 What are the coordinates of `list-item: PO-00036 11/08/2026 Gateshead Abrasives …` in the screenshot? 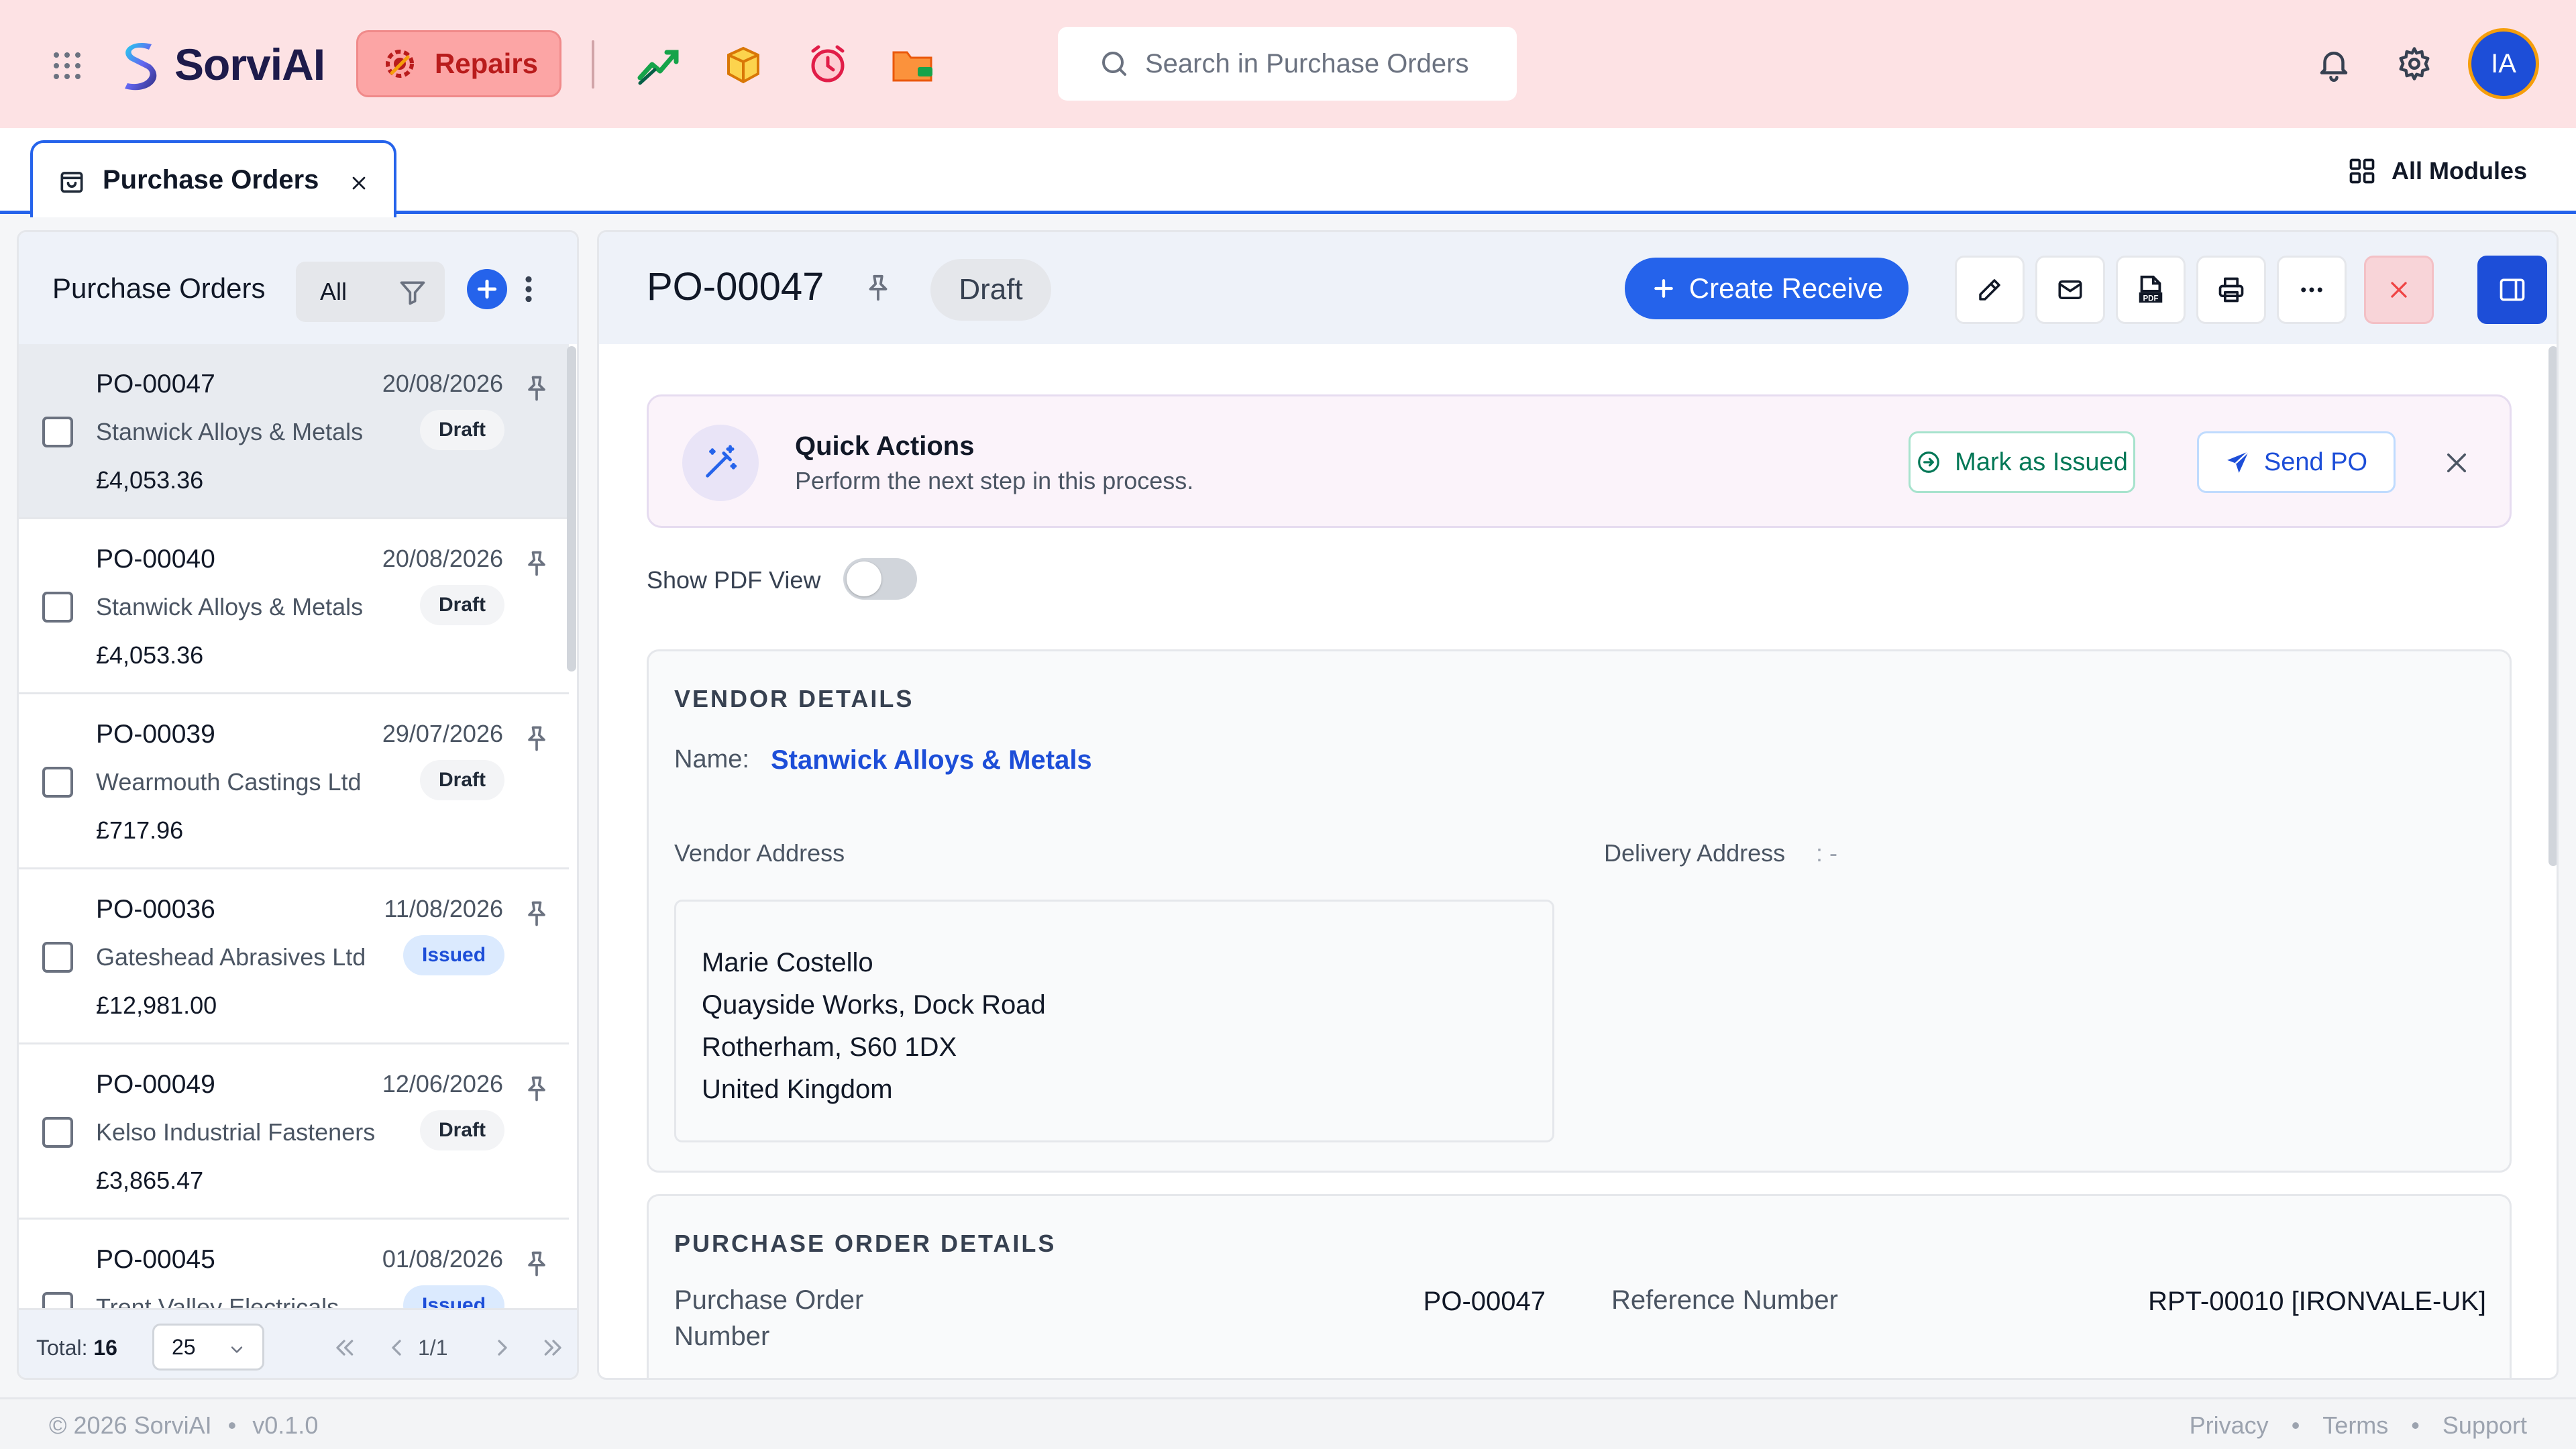 It's located at (294, 956).